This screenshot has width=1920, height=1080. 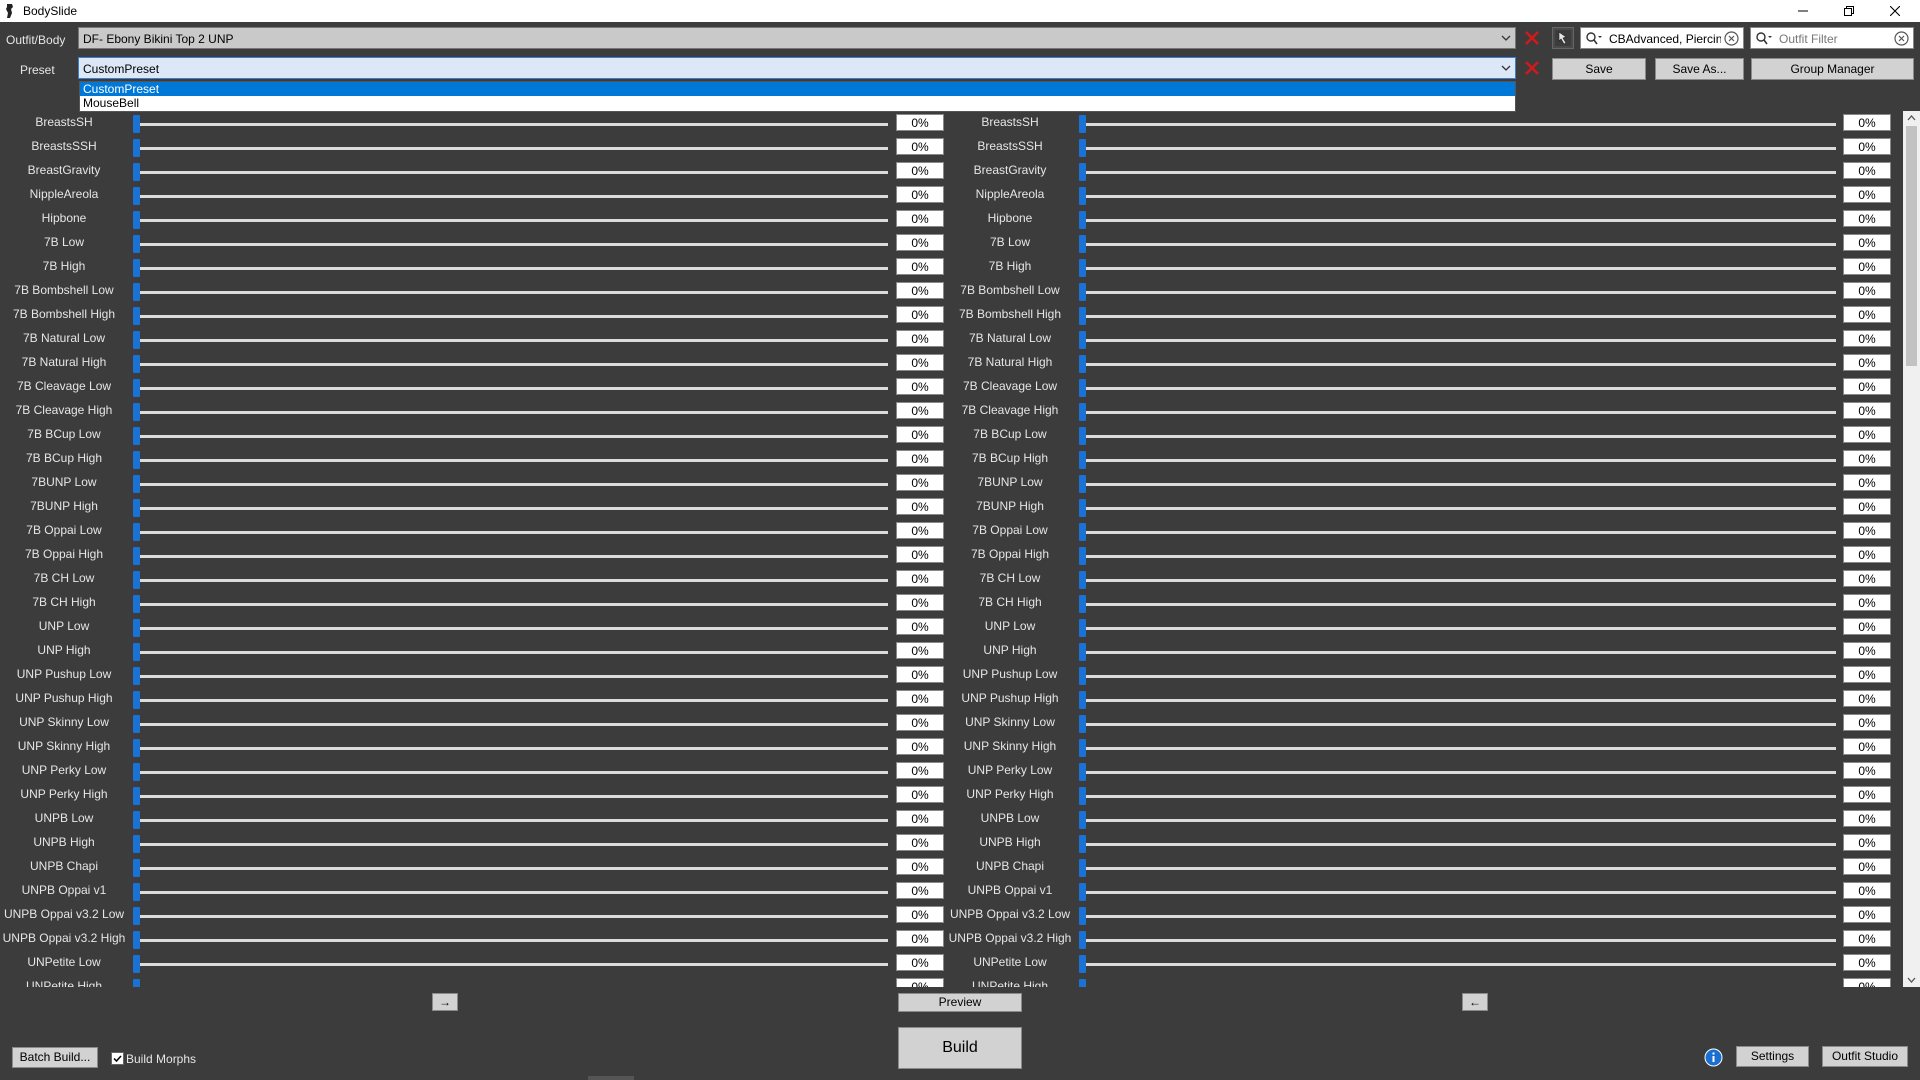 I want to click on delete-preset-icon, so click(x=1532, y=68).